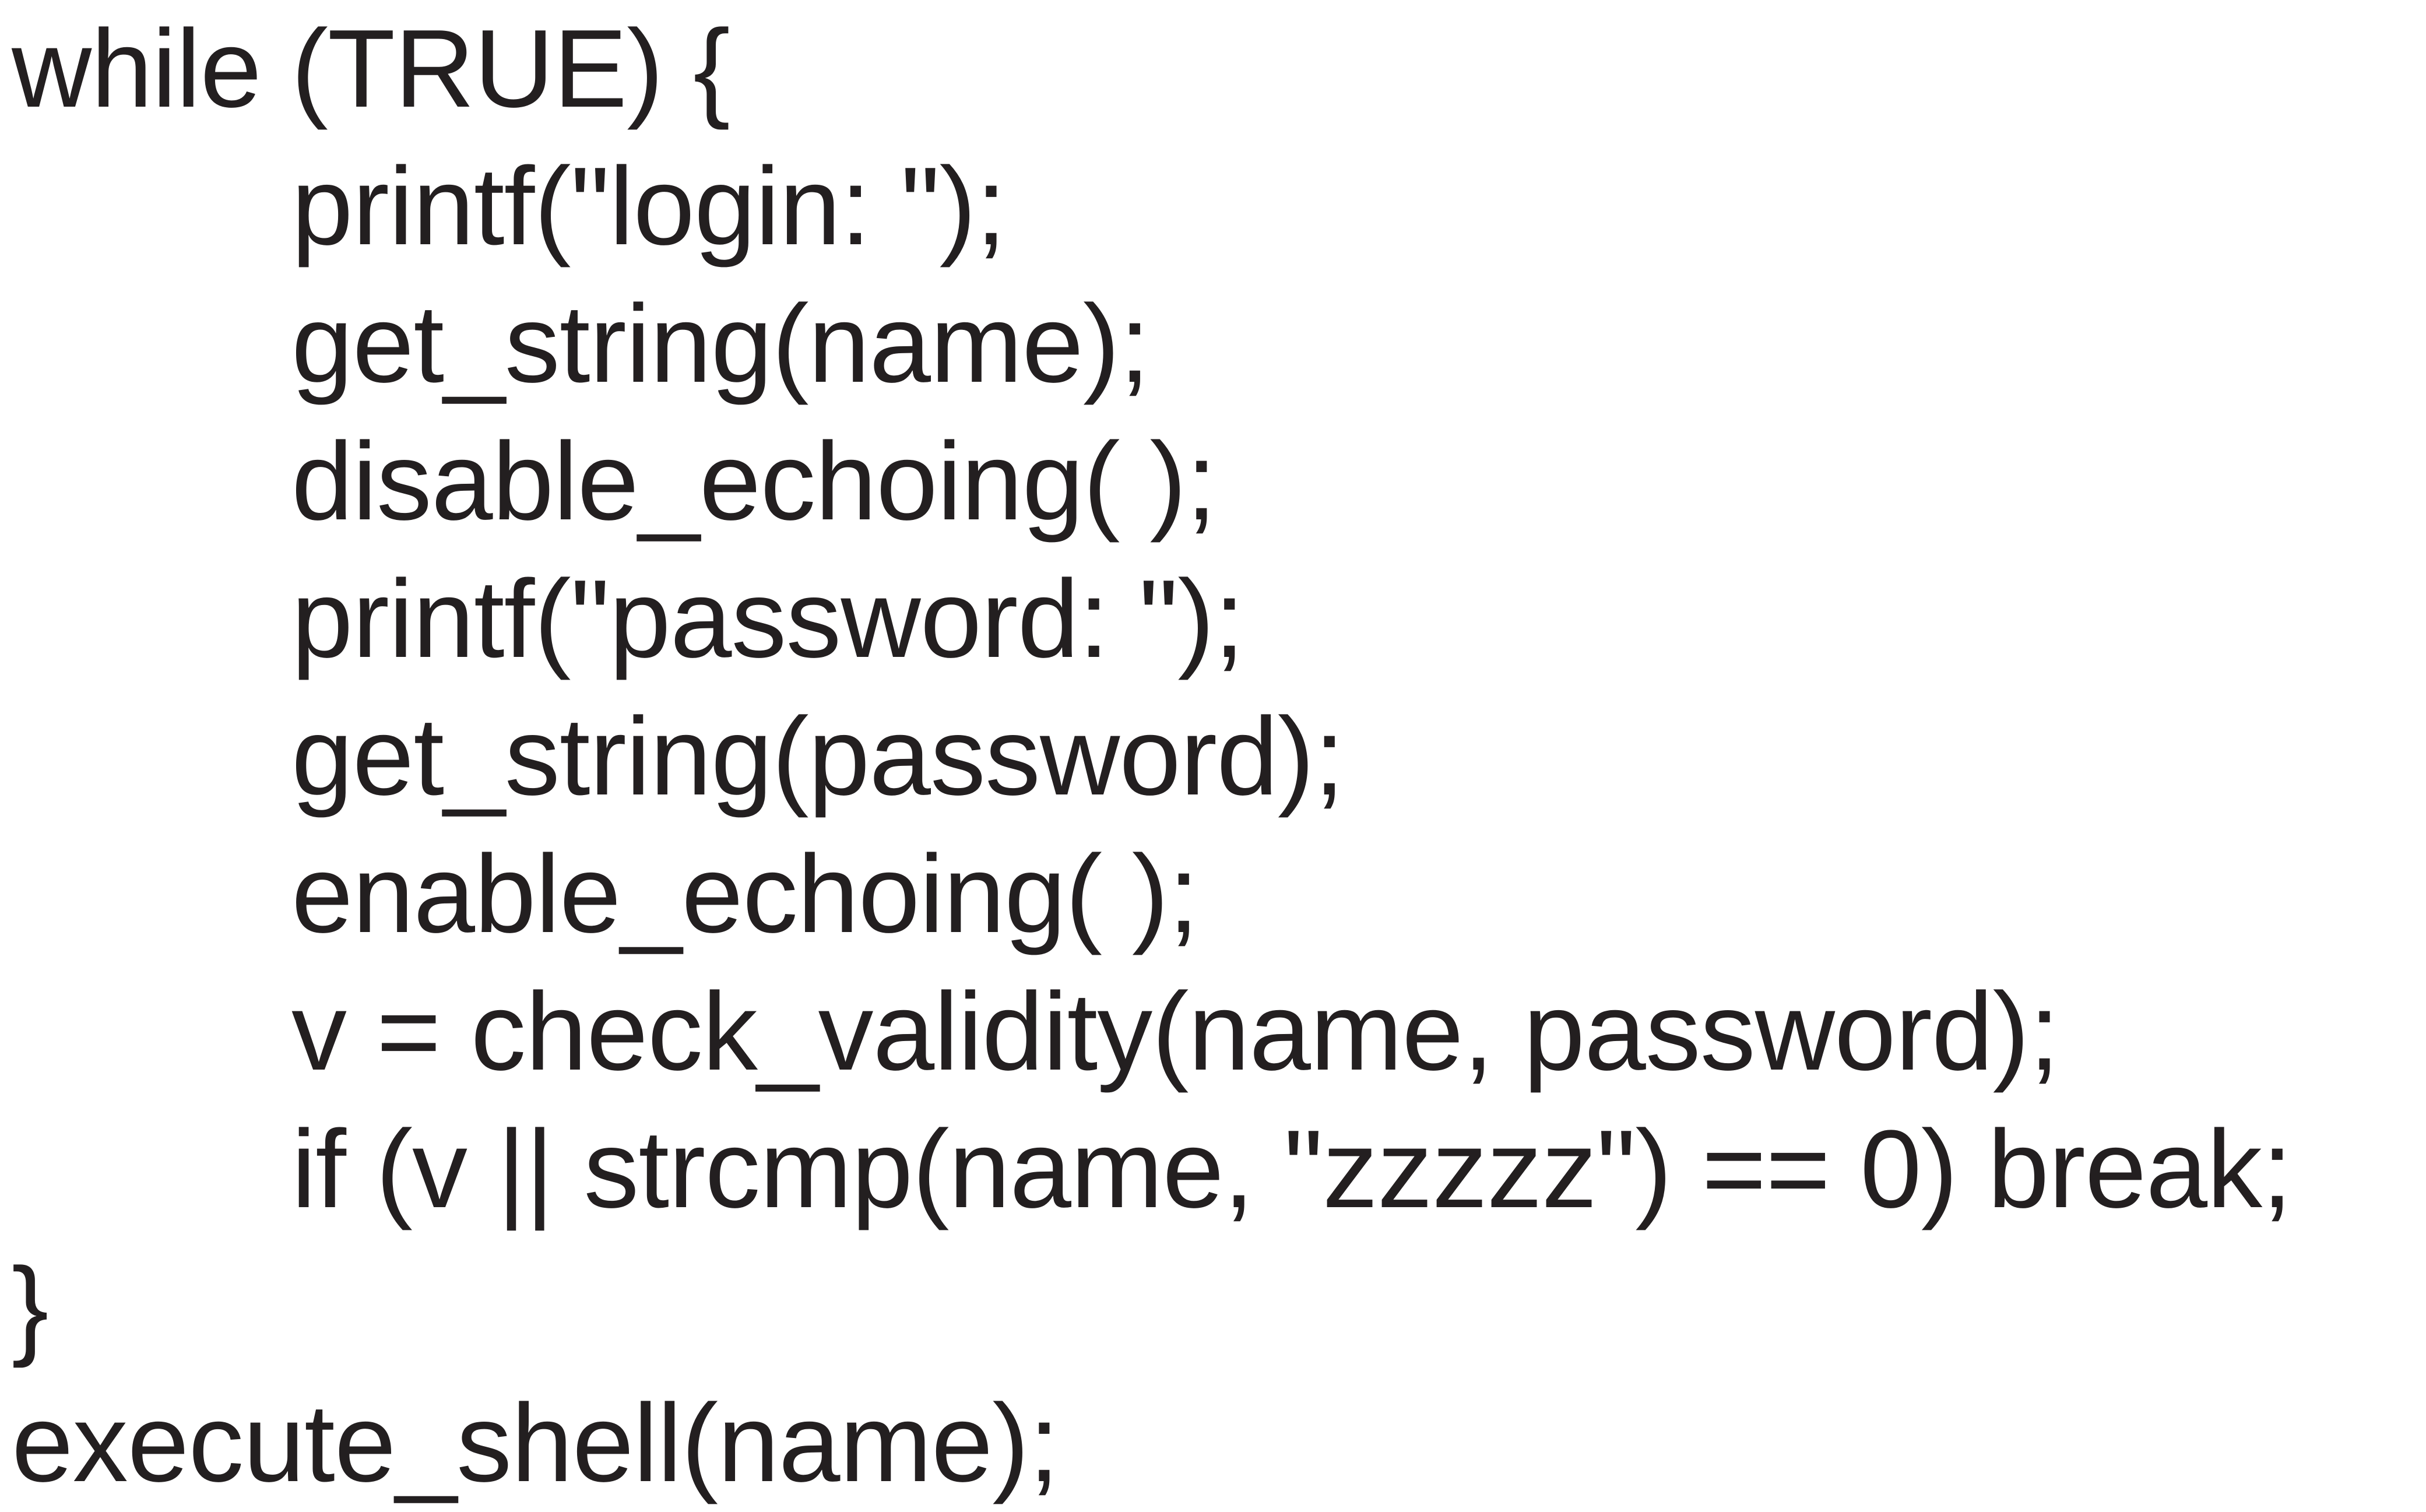  Describe the element at coordinates (818, 756) in the screenshot. I see `code-line-get-password: get_string(password);` at that location.